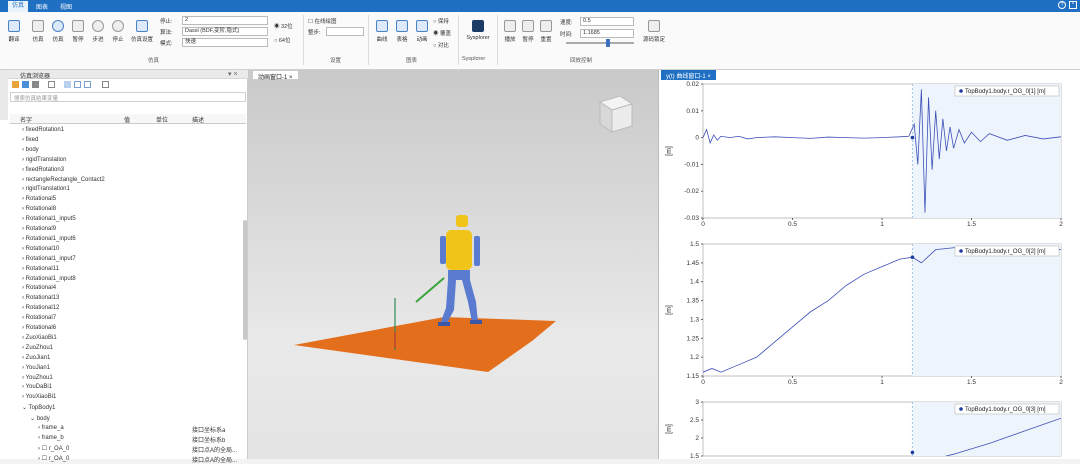 This screenshot has height=464, width=1080. I want to click on time-input: 1.1685, so click(607, 33).